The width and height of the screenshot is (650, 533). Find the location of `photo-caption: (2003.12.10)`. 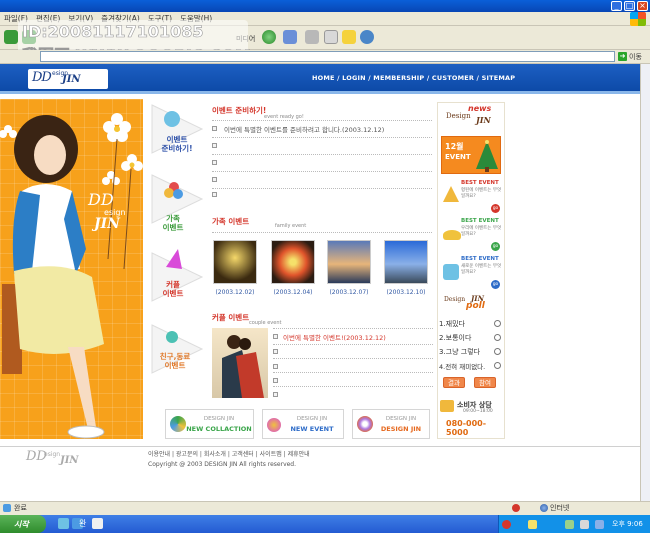

photo-caption: (2003.12.10) is located at coordinates (406, 292).